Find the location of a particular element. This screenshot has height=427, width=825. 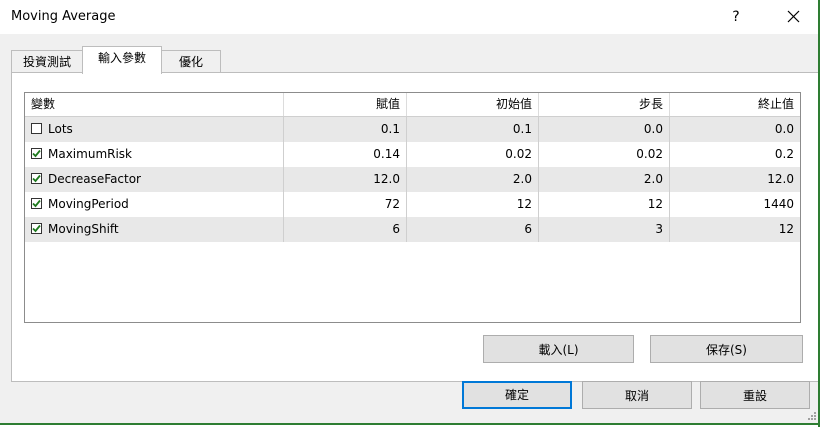

table-row: MaximumRisk 0.14 0.02 0.02 0.2 is located at coordinates (412, 154).